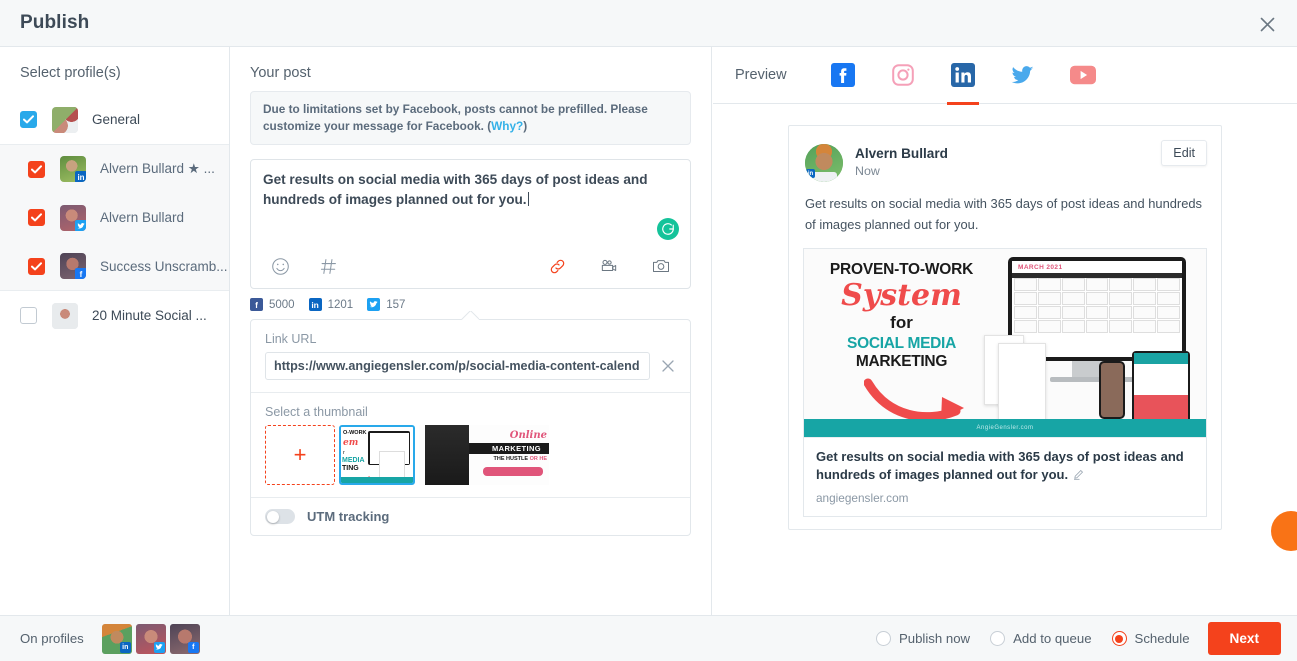 Image resolution: width=1297 pixels, height=661 pixels. Describe the element at coordinates (282, 304) in the screenshot. I see `counter-value: 5000` at that location.